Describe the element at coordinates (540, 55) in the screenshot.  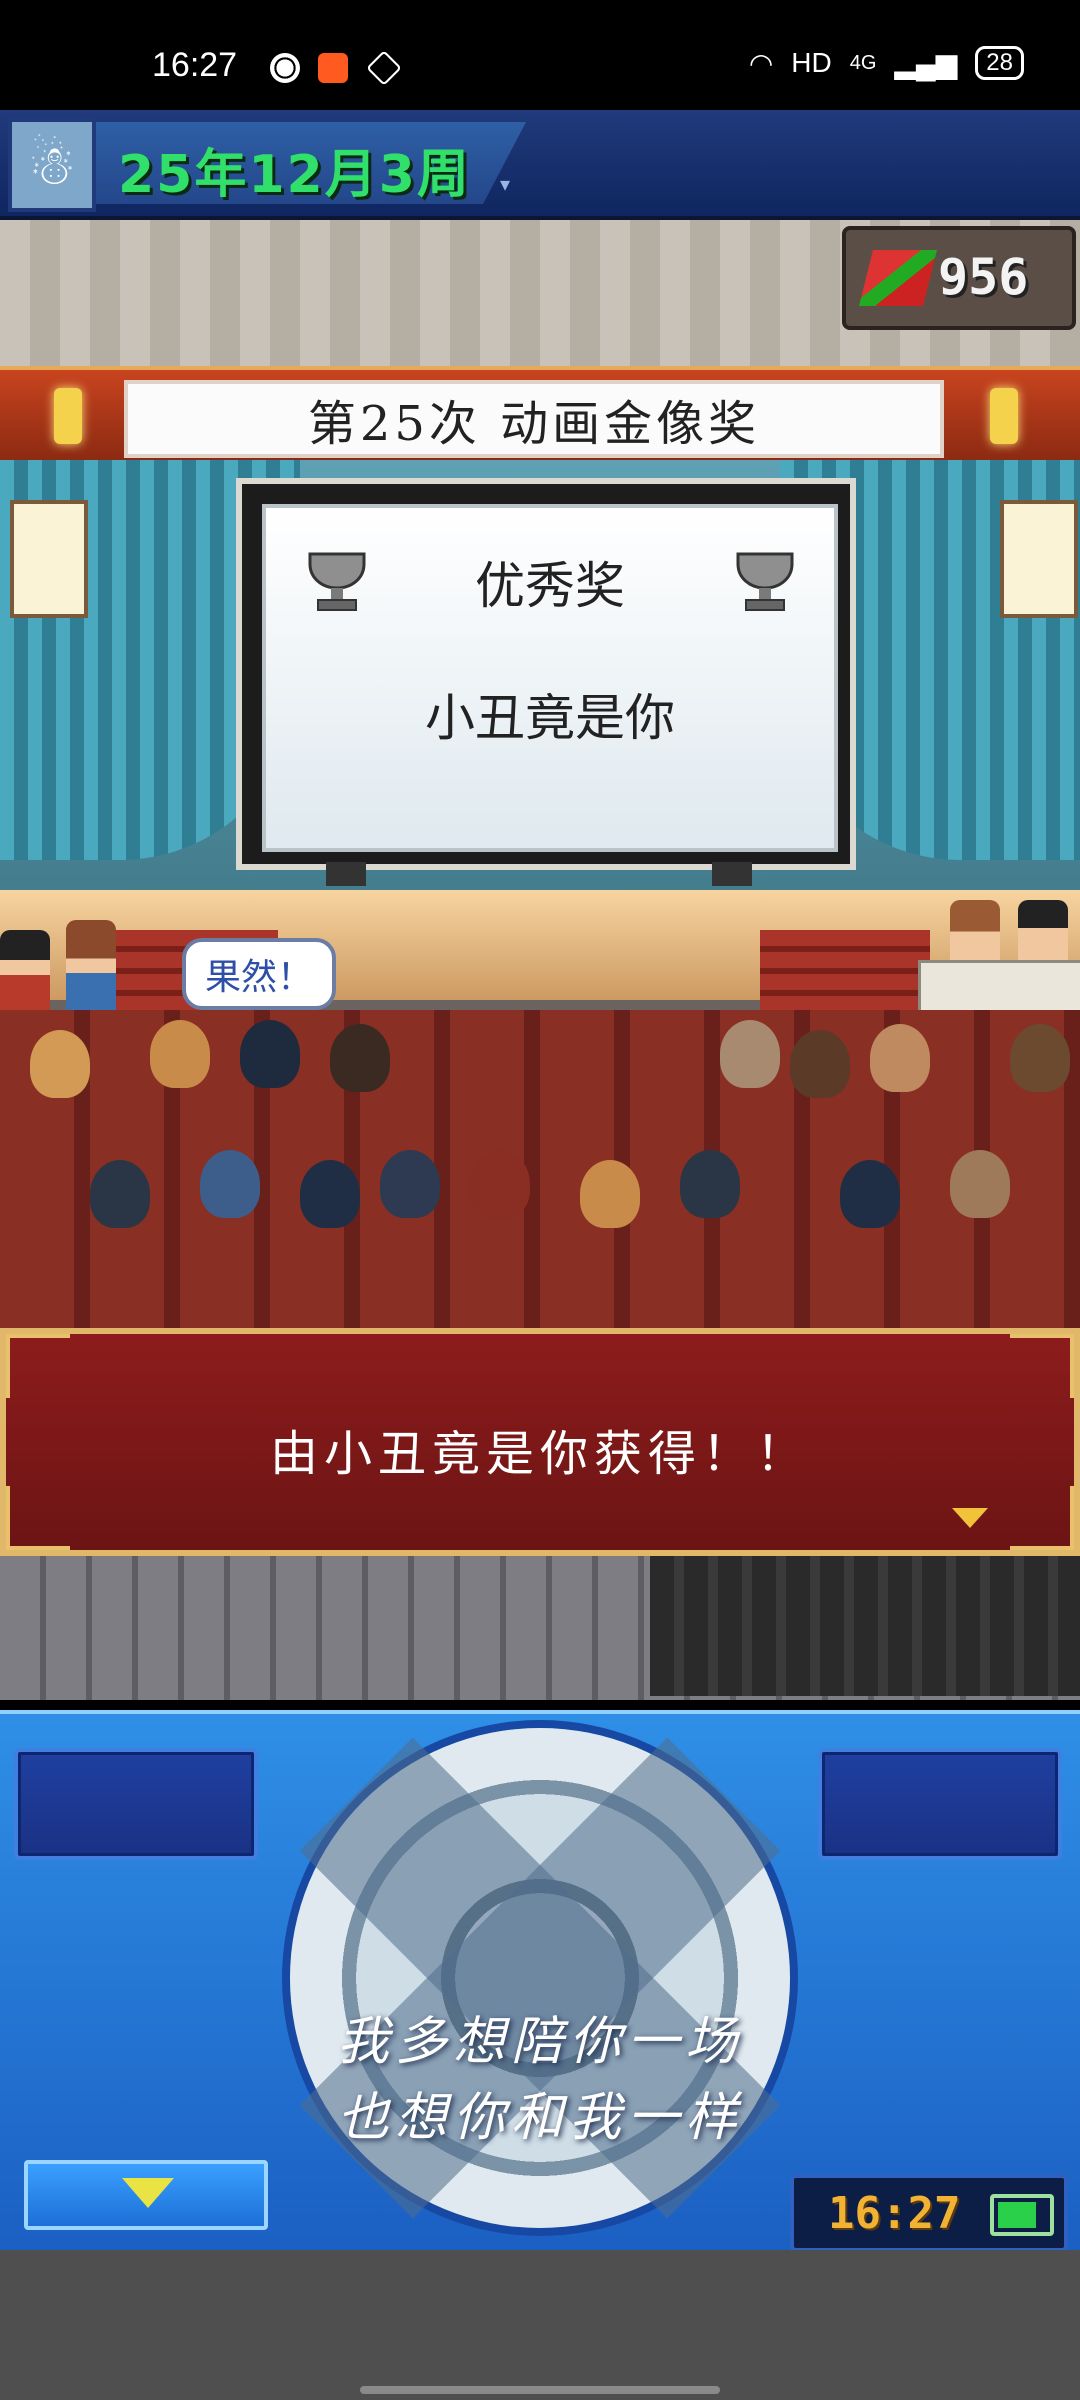
I see `status-bar: 16:27 ◠ HD 4G ▂▄▆ 28` at that location.